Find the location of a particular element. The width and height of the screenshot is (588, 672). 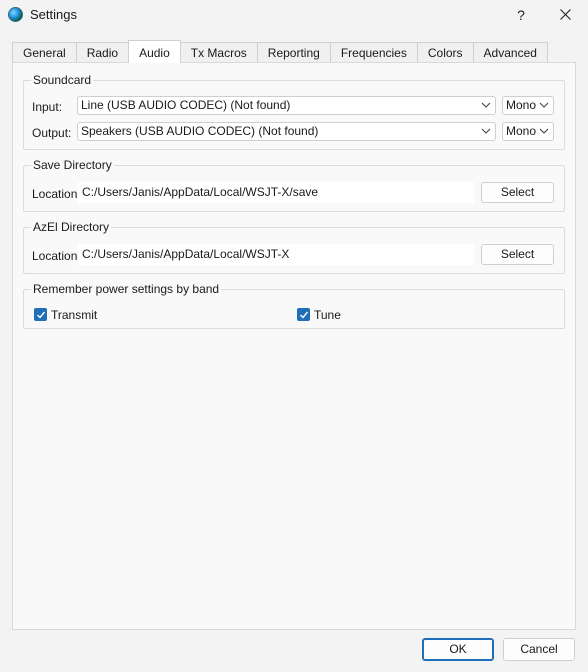

tab-audio: Audio is located at coordinates (154, 51).